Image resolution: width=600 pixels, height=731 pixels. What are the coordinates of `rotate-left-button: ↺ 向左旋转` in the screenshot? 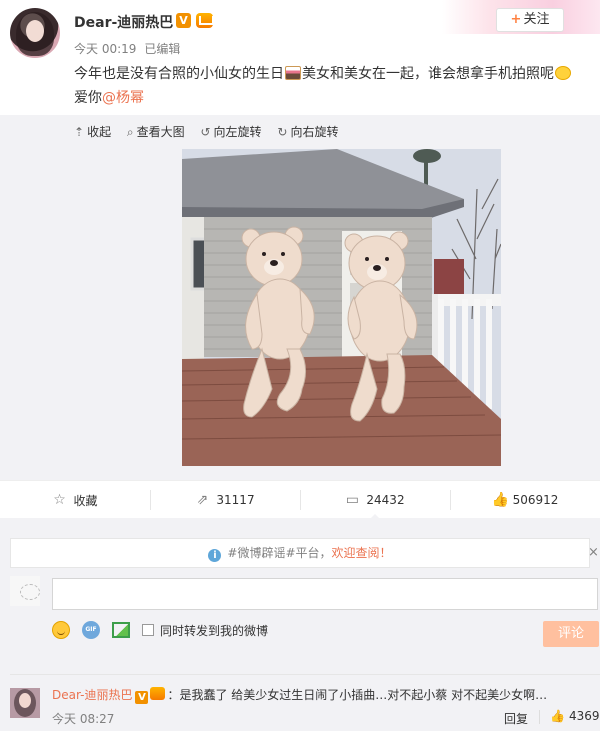 It's located at (230, 131).